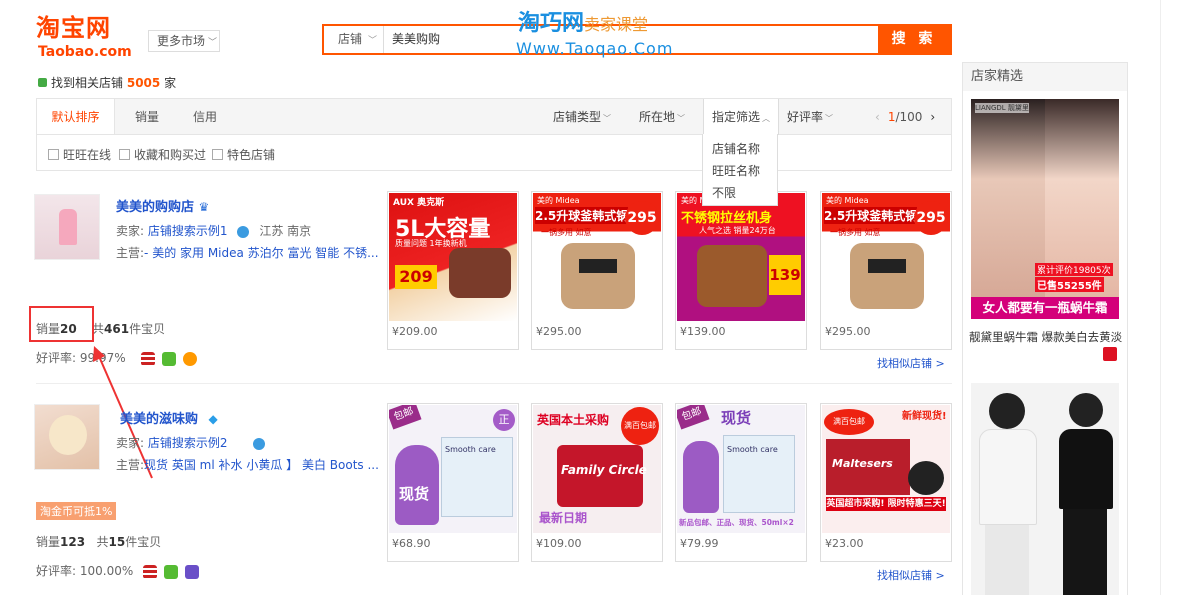 Image resolution: width=1190 pixels, height=595 pixels. What do you see at coordinates (741, 270) in the screenshot?
I see `product-card: 美的 Midea 不锈钢拉丝机身 人气之选 销量24万台 139 ¥139.00` at bounding box center [741, 270].